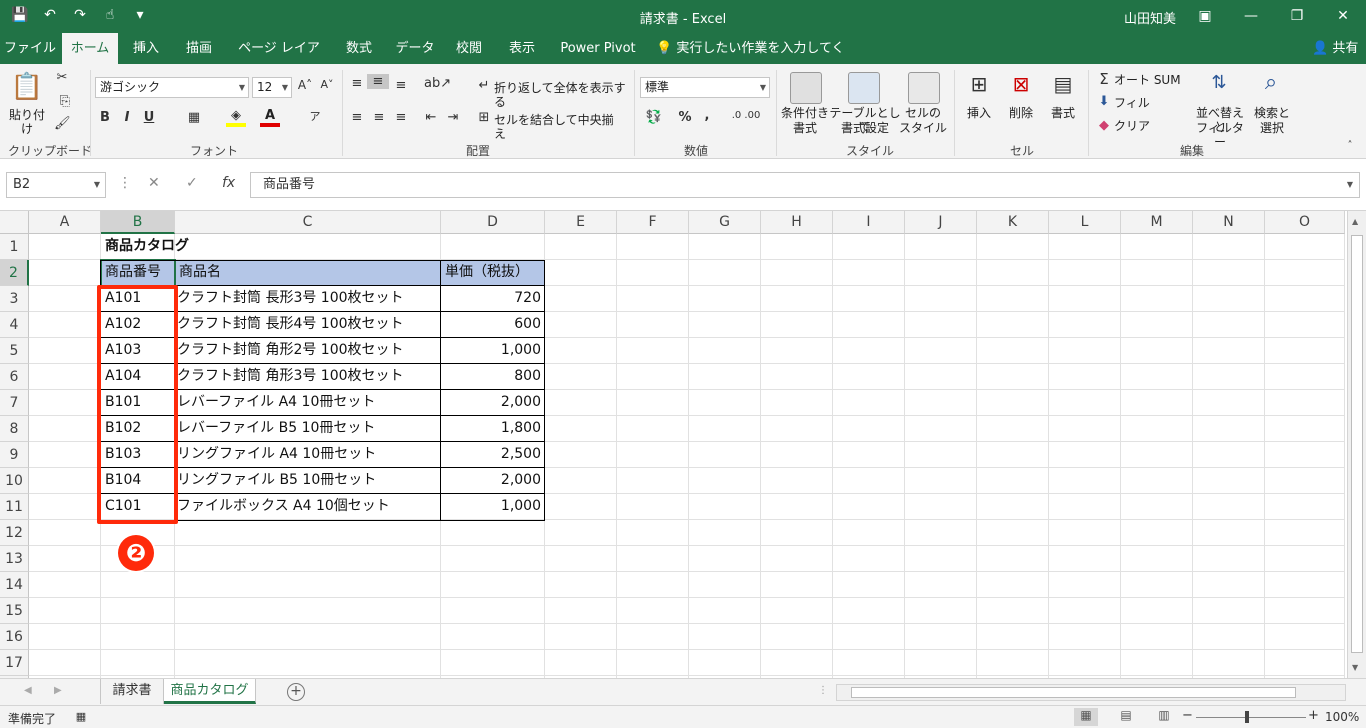 This screenshot has width=1366, height=728. I want to click on comma-button: ,, so click(707, 115).